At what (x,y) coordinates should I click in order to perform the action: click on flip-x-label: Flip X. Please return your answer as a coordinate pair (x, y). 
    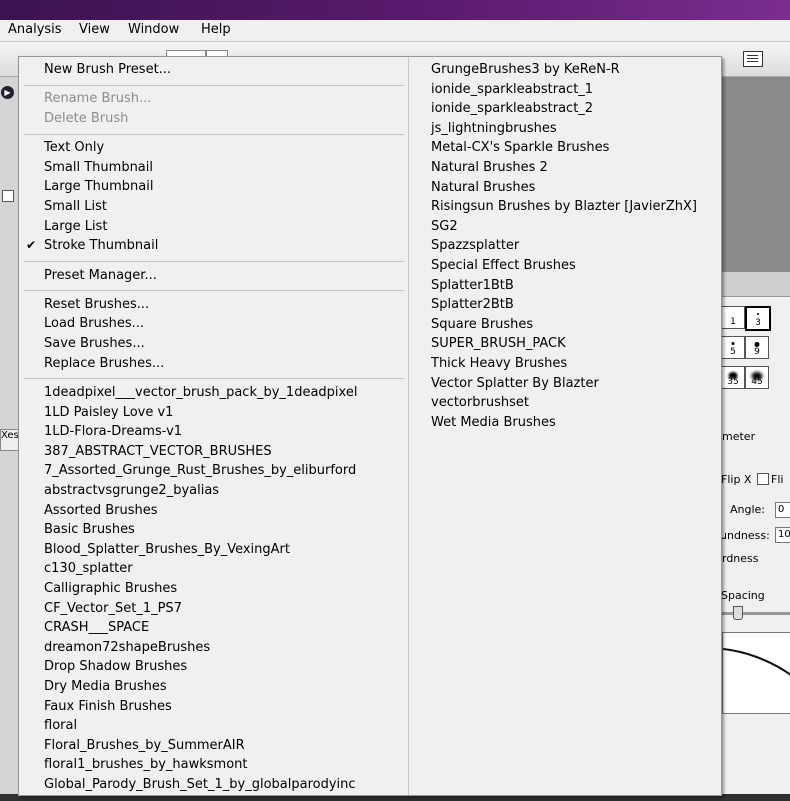
    Looking at the image, I should click on (736, 479).